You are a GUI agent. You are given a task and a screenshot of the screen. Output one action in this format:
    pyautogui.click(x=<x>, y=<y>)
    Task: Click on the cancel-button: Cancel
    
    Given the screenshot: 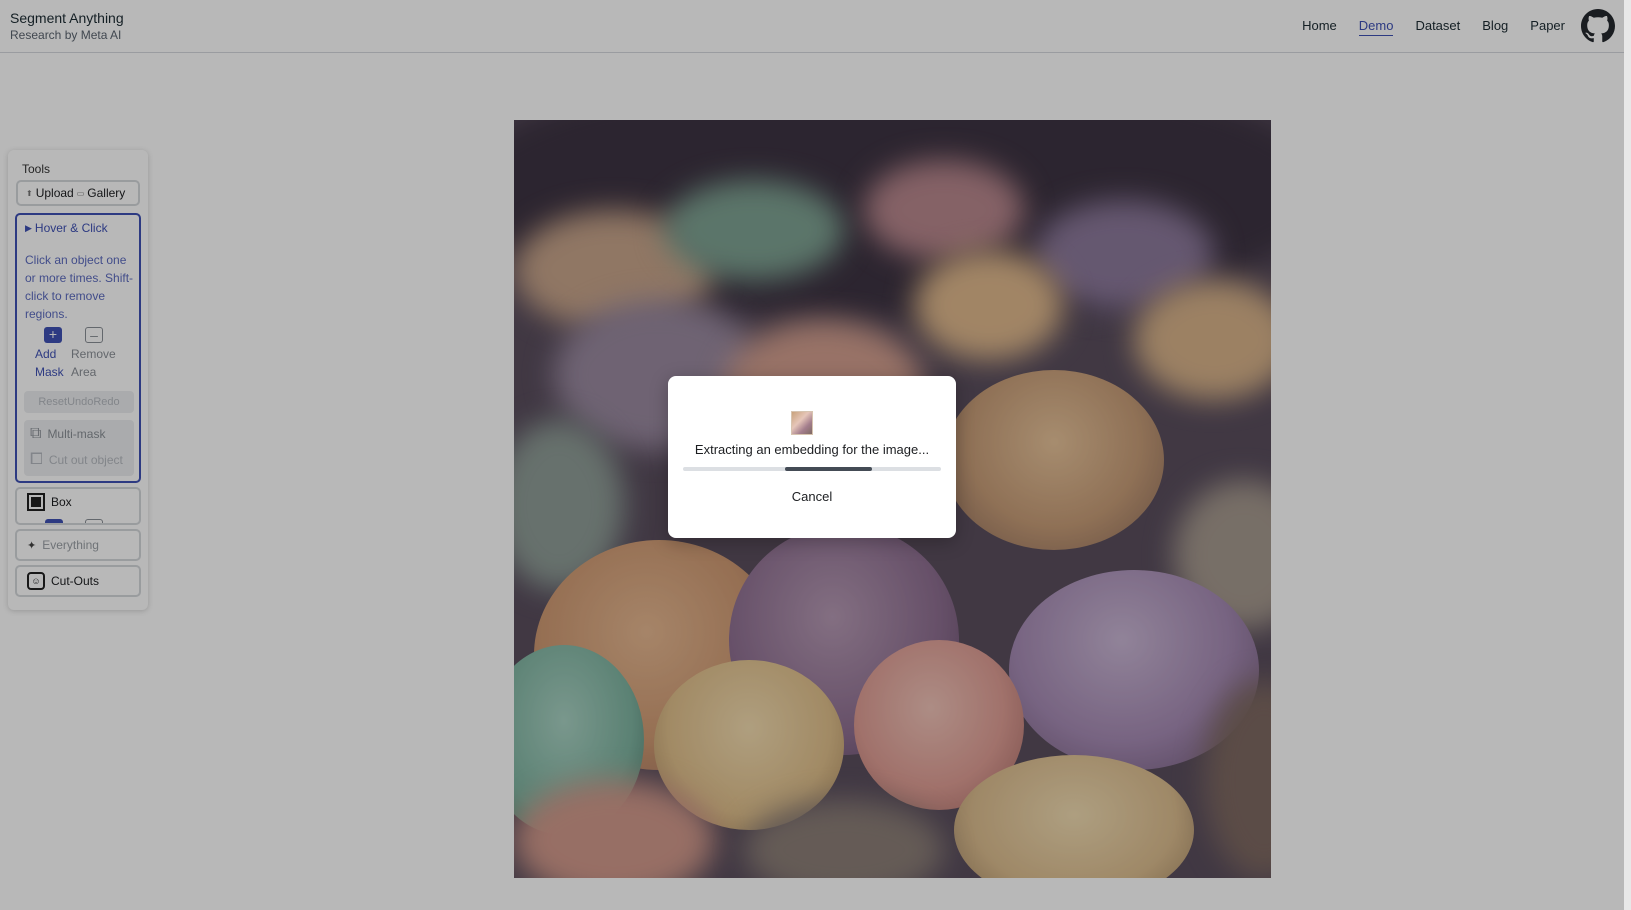 What is the action you would take?
    pyautogui.click(x=812, y=497)
    